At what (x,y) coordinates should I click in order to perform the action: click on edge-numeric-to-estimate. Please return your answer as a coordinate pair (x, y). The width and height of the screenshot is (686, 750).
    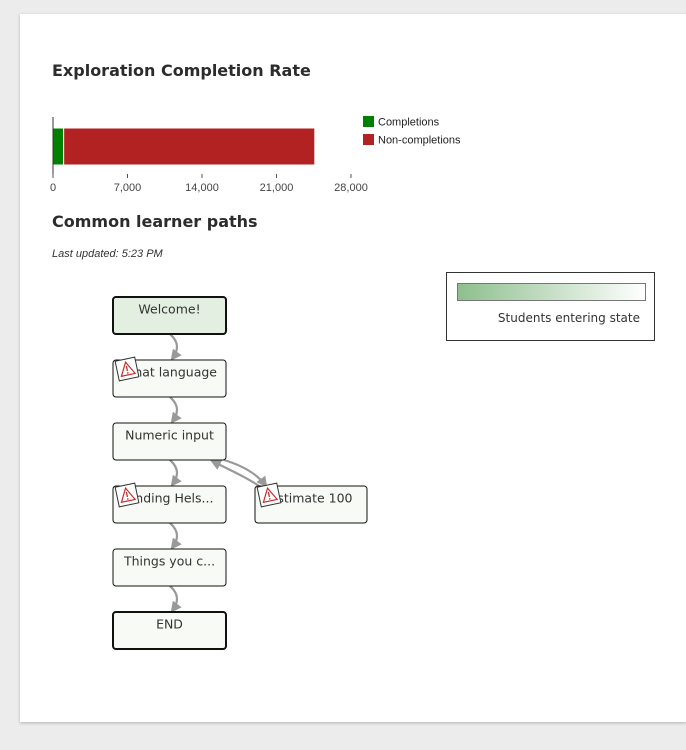
    Looking at the image, I should click on (245, 473).